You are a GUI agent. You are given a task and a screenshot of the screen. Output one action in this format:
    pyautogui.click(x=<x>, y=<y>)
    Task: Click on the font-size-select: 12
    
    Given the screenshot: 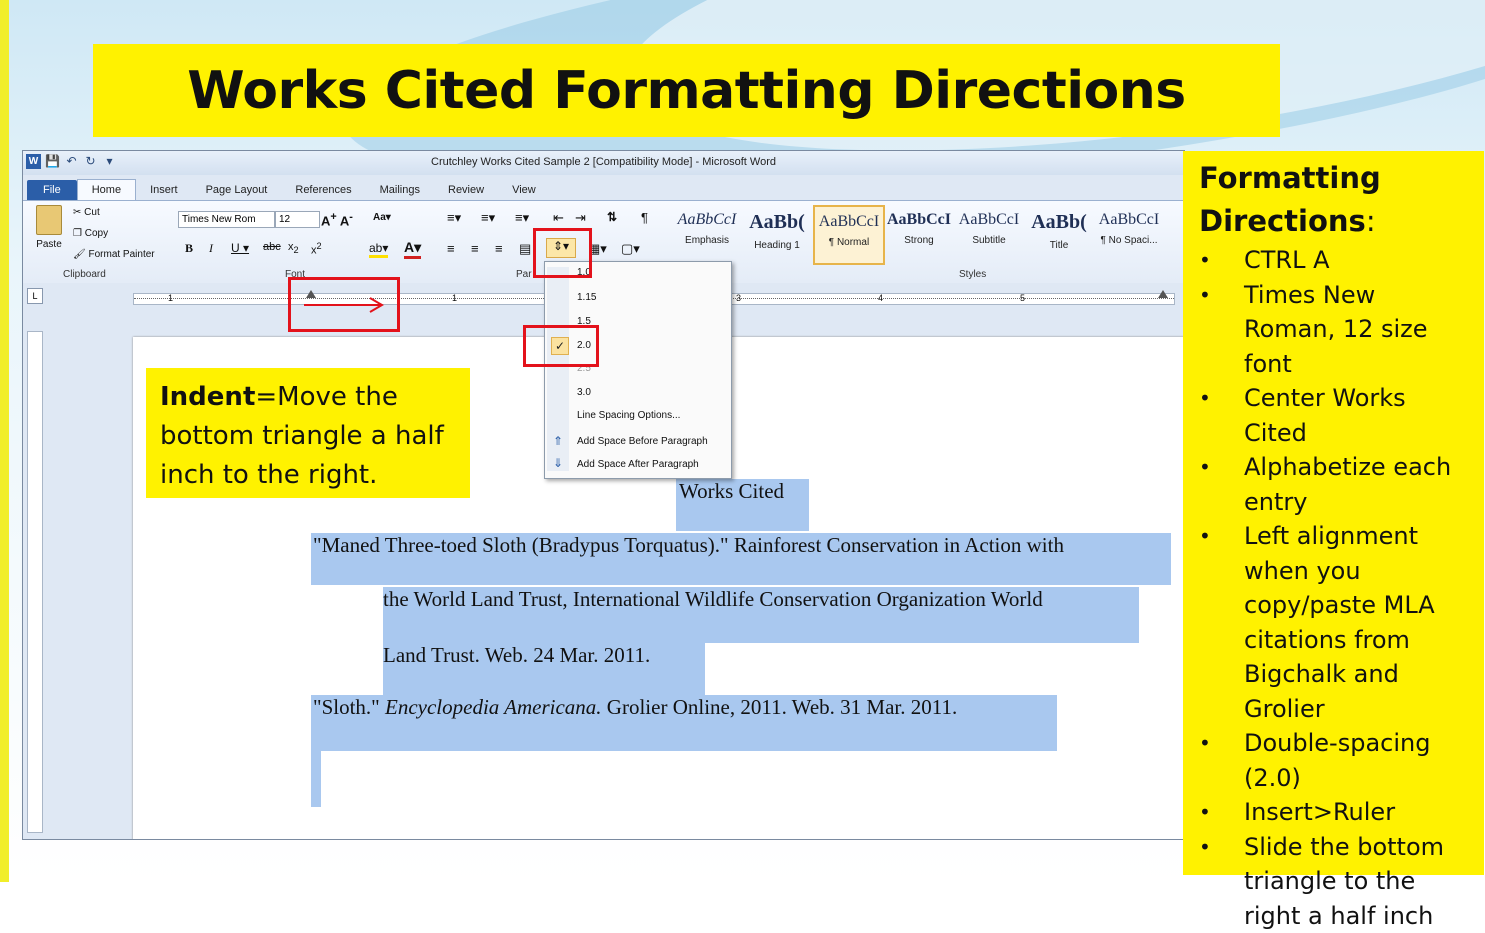 What is the action you would take?
    pyautogui.click(x=297, y=219)
    